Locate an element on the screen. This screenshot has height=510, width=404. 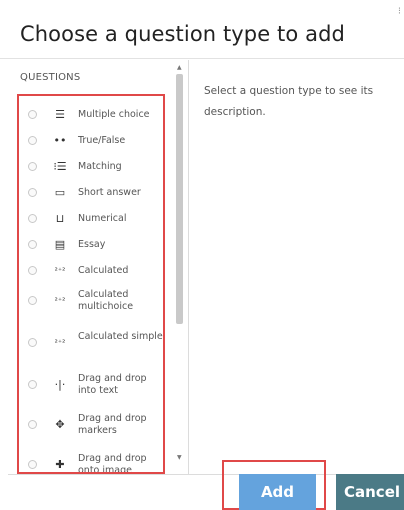
scrollbar-thumb is located at coordinates (179, 199).